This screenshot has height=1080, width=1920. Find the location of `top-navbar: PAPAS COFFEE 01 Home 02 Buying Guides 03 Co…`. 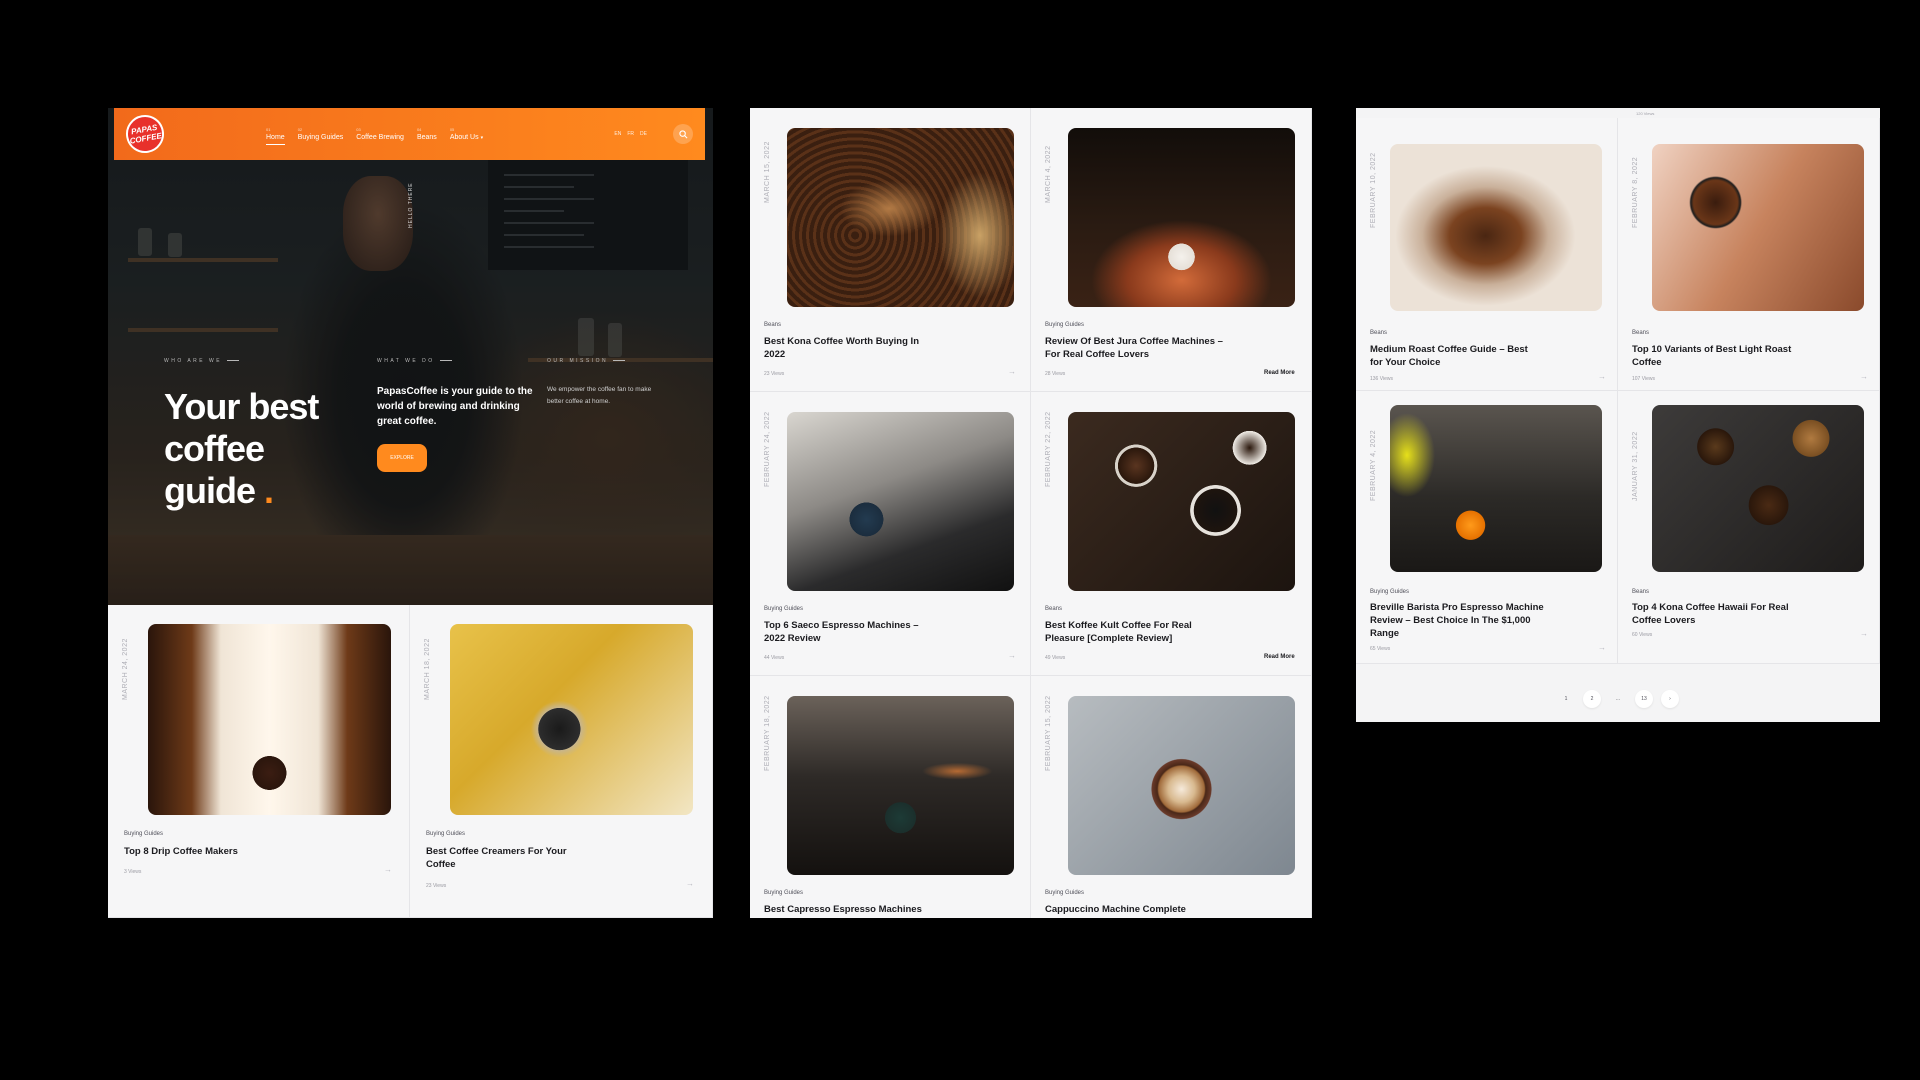

top-navbar: PAPAS COFFEE 01 Home 02 Buying Guides 03 Co… is located at coordinates (409, 134).